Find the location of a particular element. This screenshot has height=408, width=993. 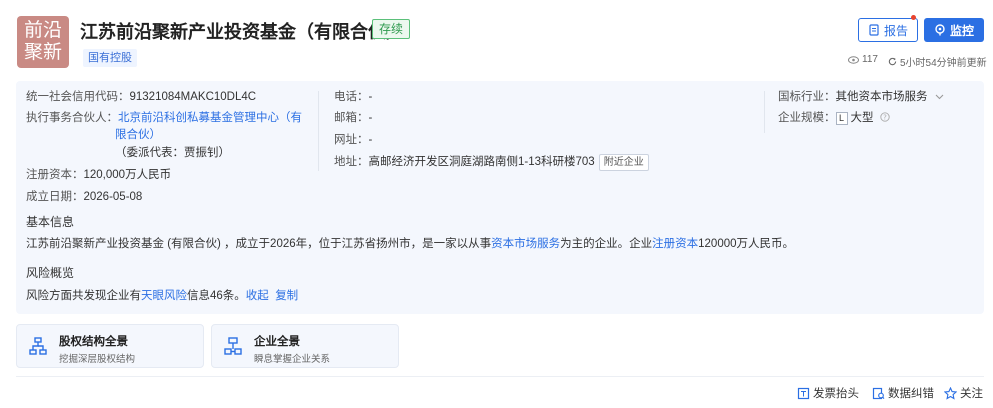

follow-button: 关注 is located at coordinates (963, 393).